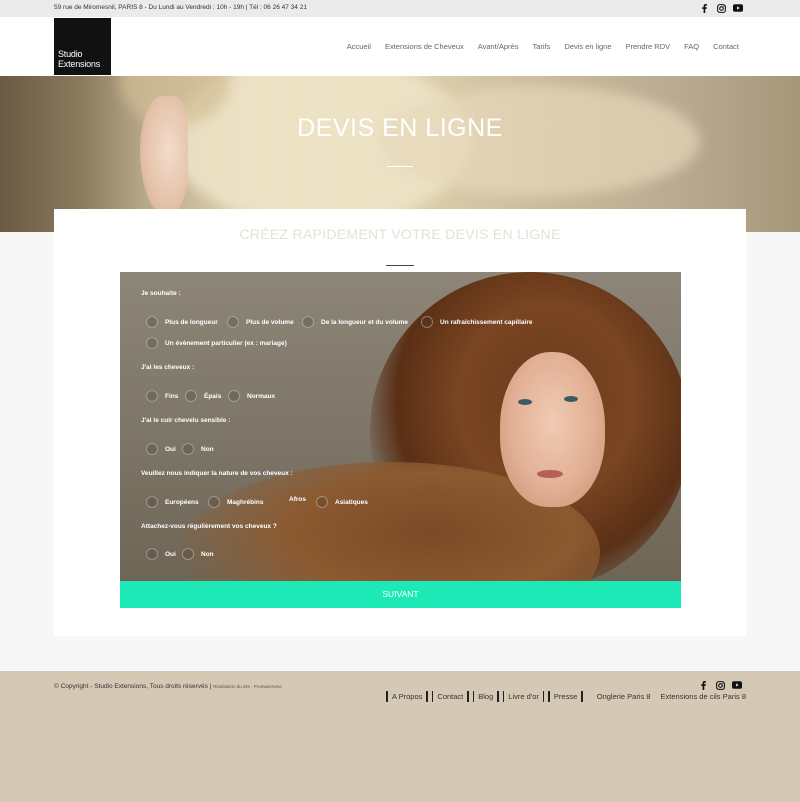 This screenshot has height=802, width=800. Describe the element at coordinates (400, 234) in the screenshot. I see `section-subtitle: CRÉEZ RAPIDEMENT VOTRE DEVIS EN LIGNE` at that location.